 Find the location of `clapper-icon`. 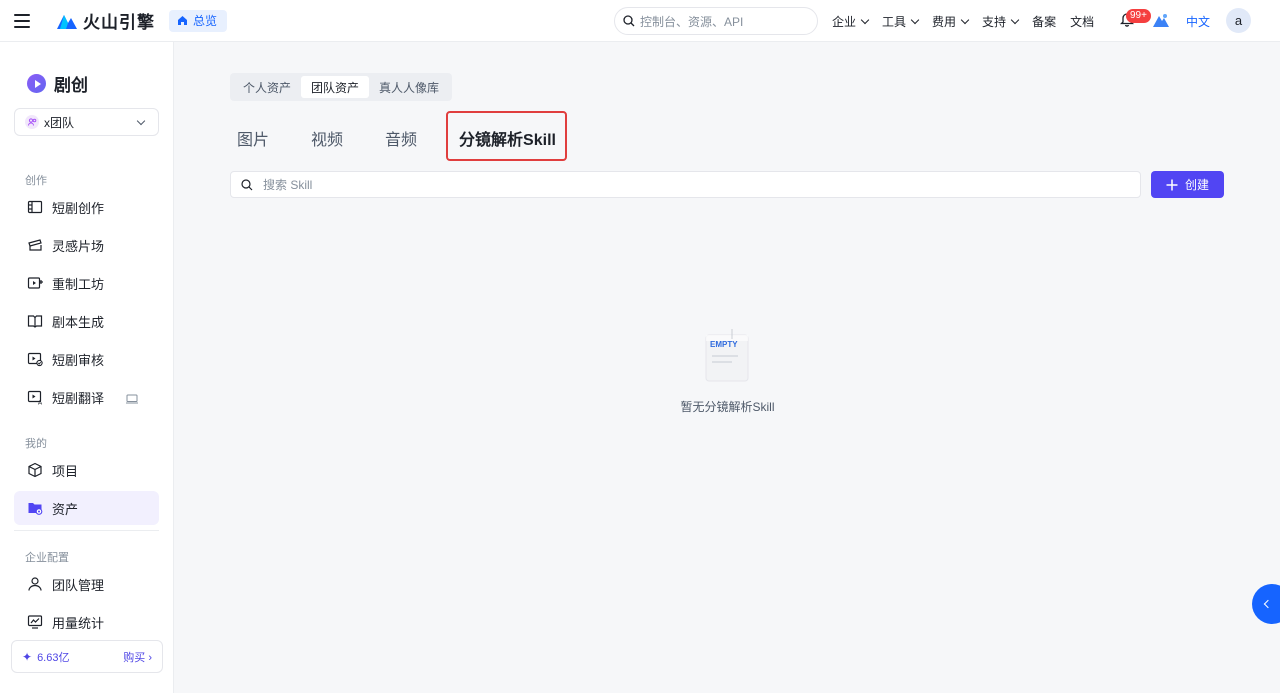

clapper-icon is located at coordinates (35, 245).